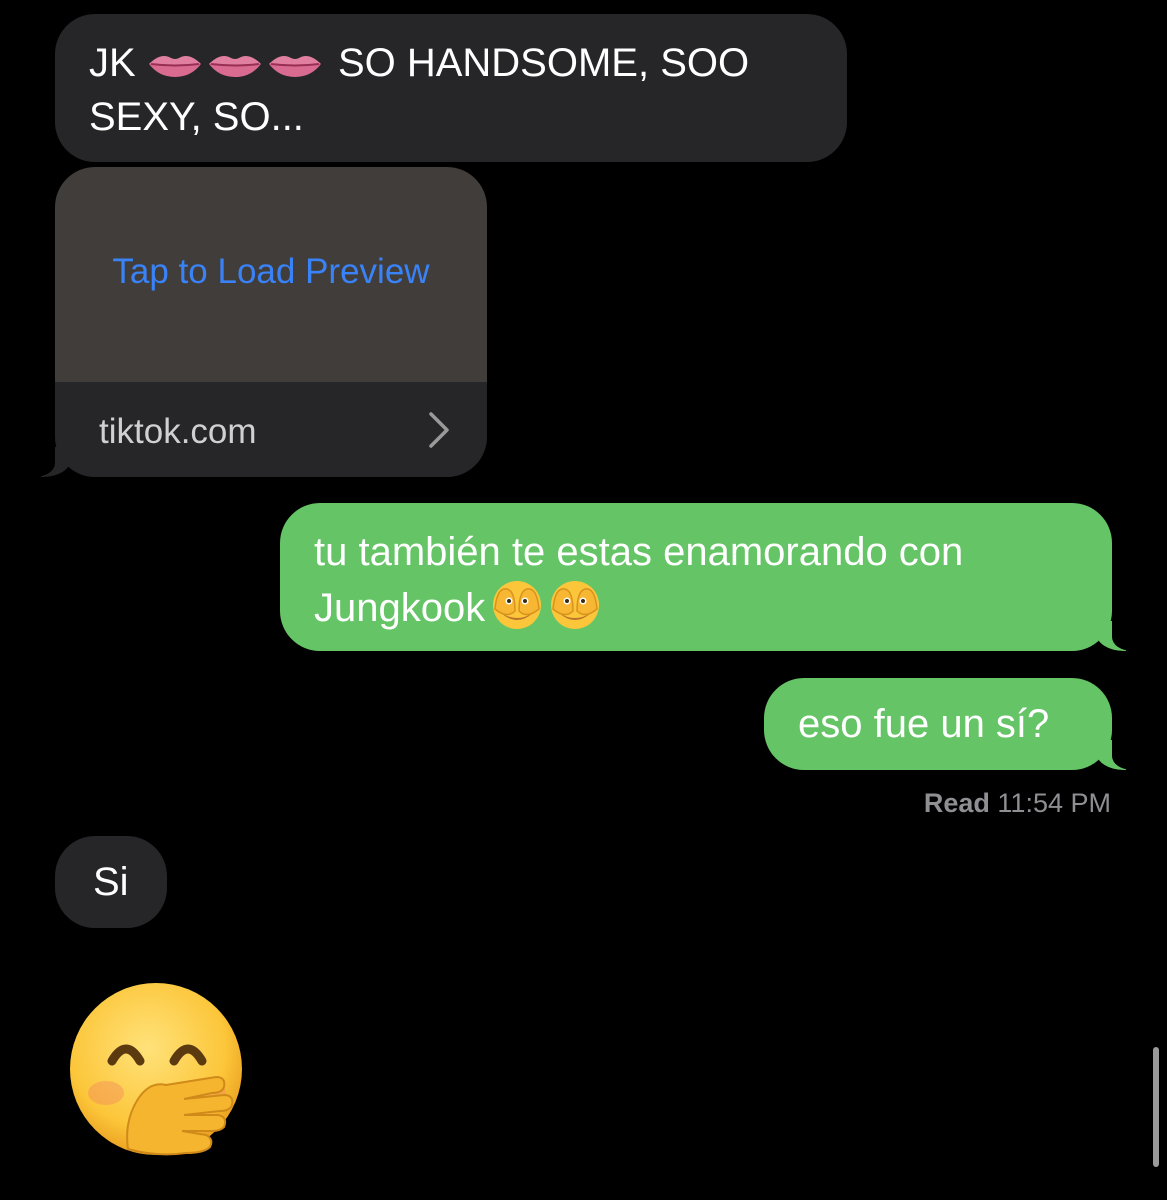  Describe the element at coordinates (178, 431) in the screenshot. I see `link-domain: tiktok.com` at that location.